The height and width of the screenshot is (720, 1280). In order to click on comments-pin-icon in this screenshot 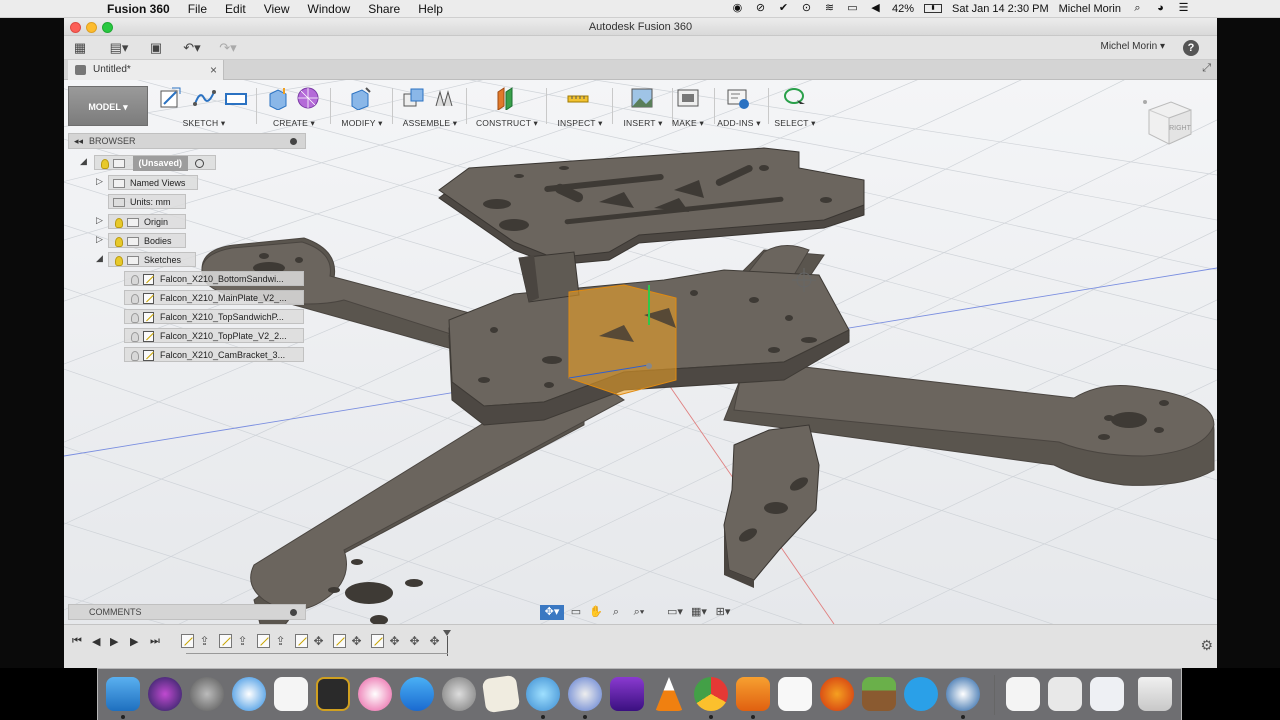, I will do `click(293, 612)`.